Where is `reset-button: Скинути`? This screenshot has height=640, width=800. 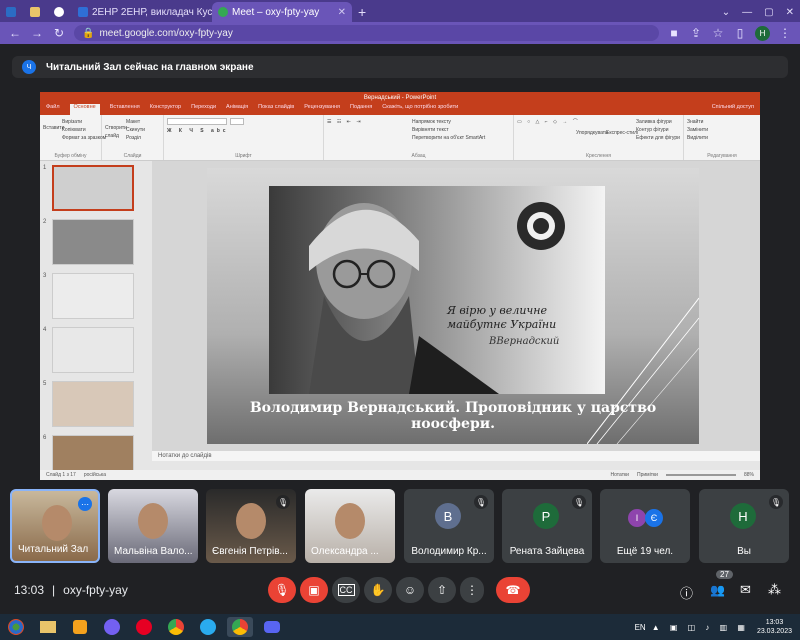
reset-button: Скинути is located at coordinates (135, 130).